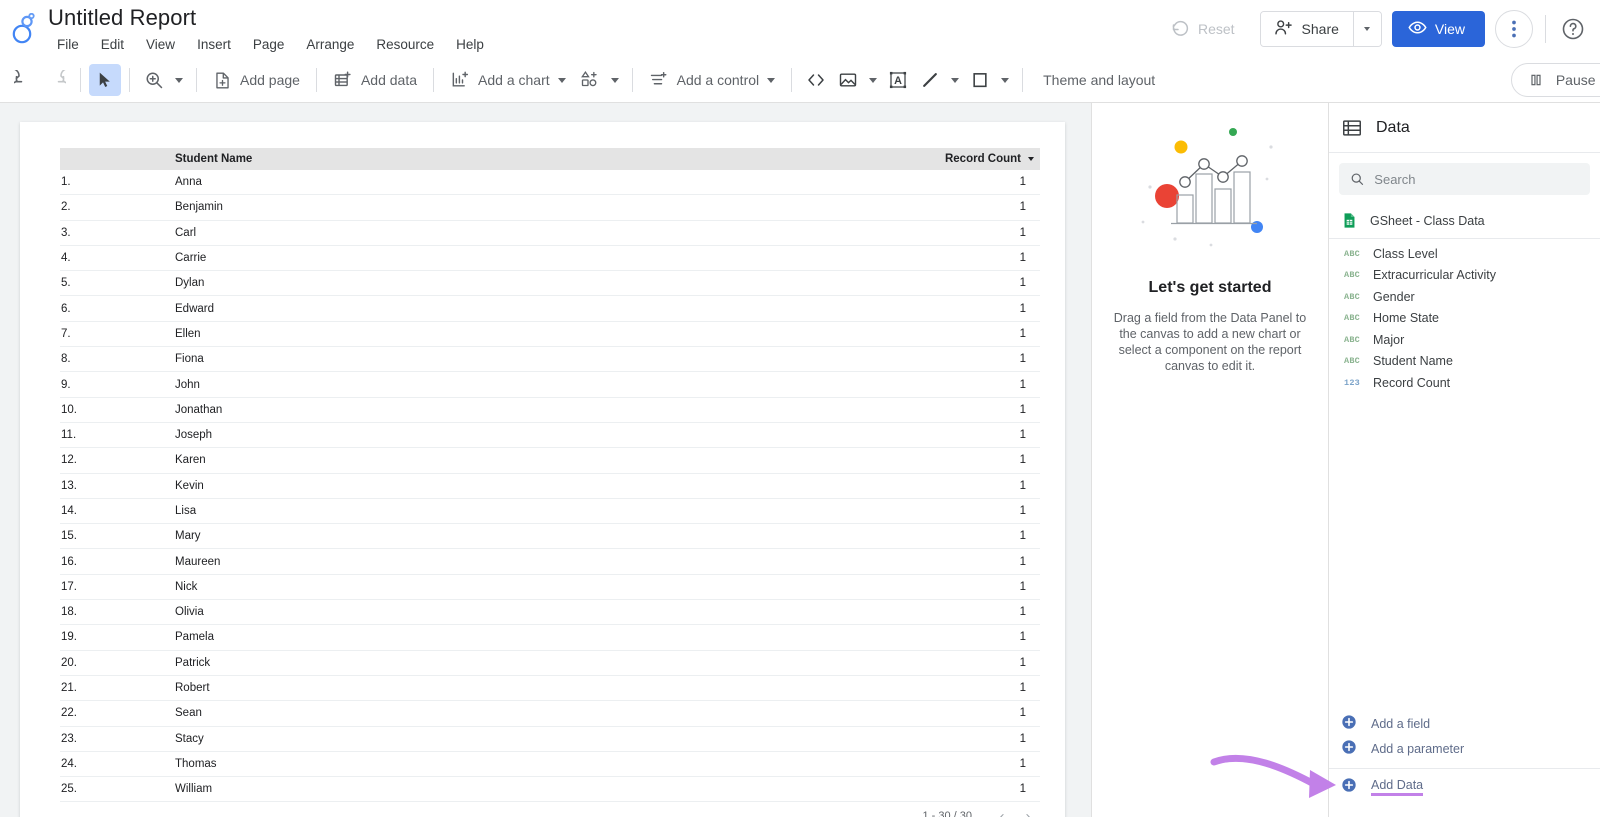 The width and height of the screenshot is (1600, 817). Describe the element at coordinates (1389, 339) in the screenshot. I see `data-field-label: Major` at that location.